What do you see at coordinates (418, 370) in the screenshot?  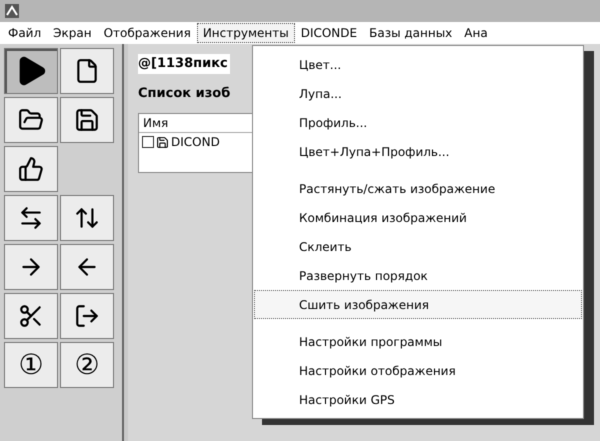 I see `dropdown-item: Настройки отображения` at bounding box center [418, 370].